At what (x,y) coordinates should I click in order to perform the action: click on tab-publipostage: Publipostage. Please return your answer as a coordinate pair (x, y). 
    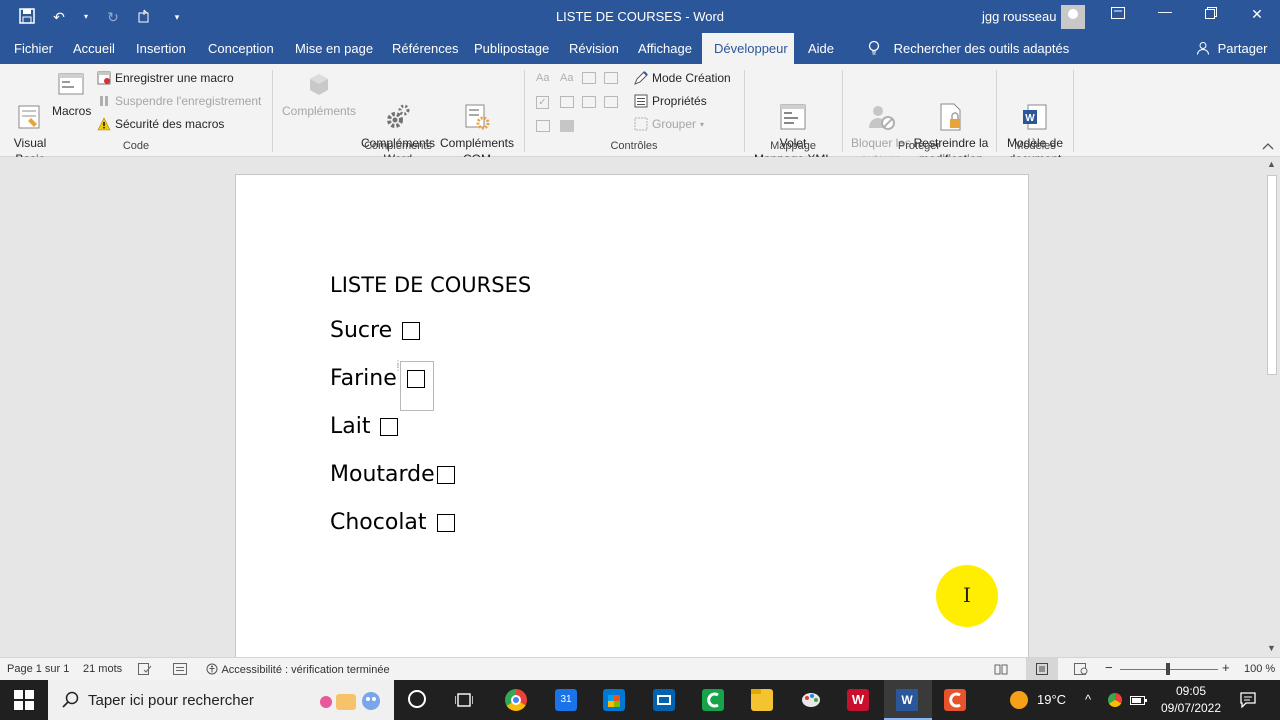
    Looking at the image, I should click on (511, 48).